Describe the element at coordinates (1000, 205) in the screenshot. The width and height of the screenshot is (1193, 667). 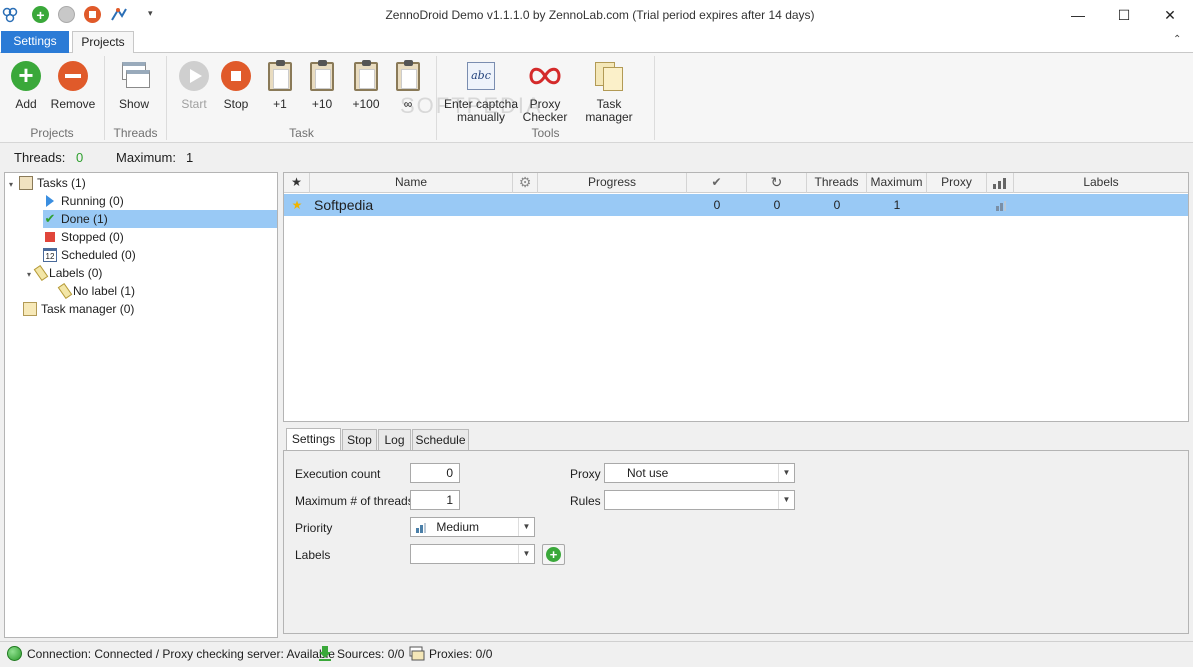
I see `row-priority-icon` at that location.